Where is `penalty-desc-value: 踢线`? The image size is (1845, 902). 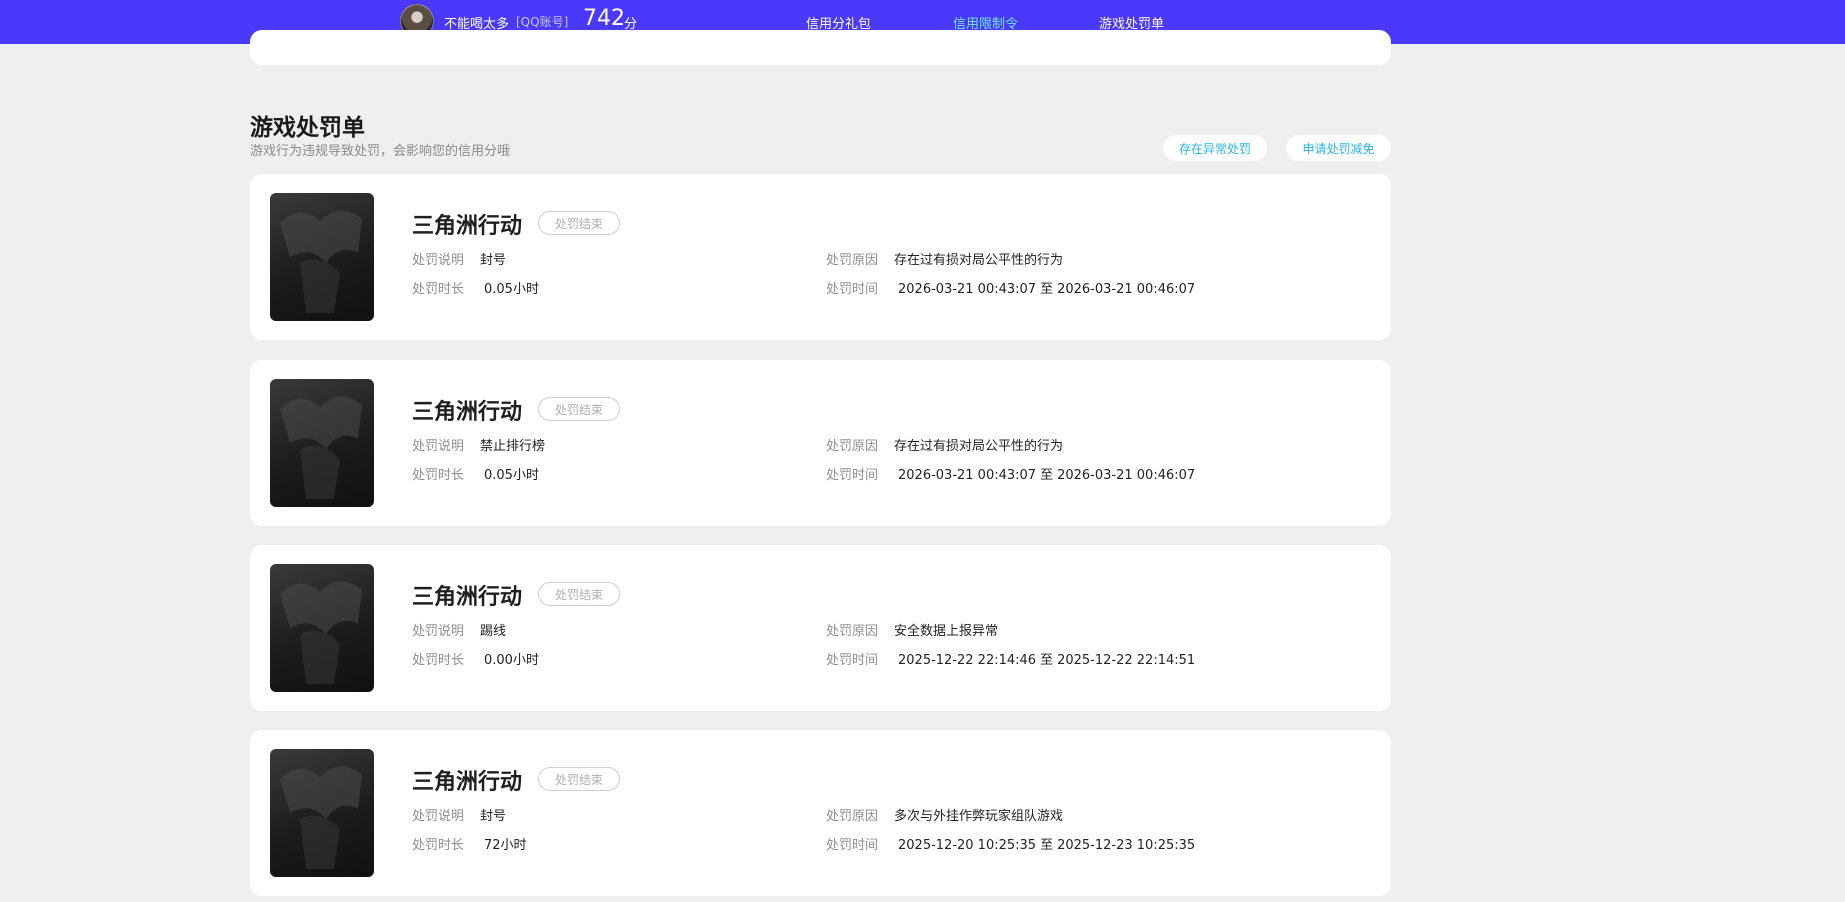
penalty-desc-value: 踢线 is located at coordinates (493, 631).